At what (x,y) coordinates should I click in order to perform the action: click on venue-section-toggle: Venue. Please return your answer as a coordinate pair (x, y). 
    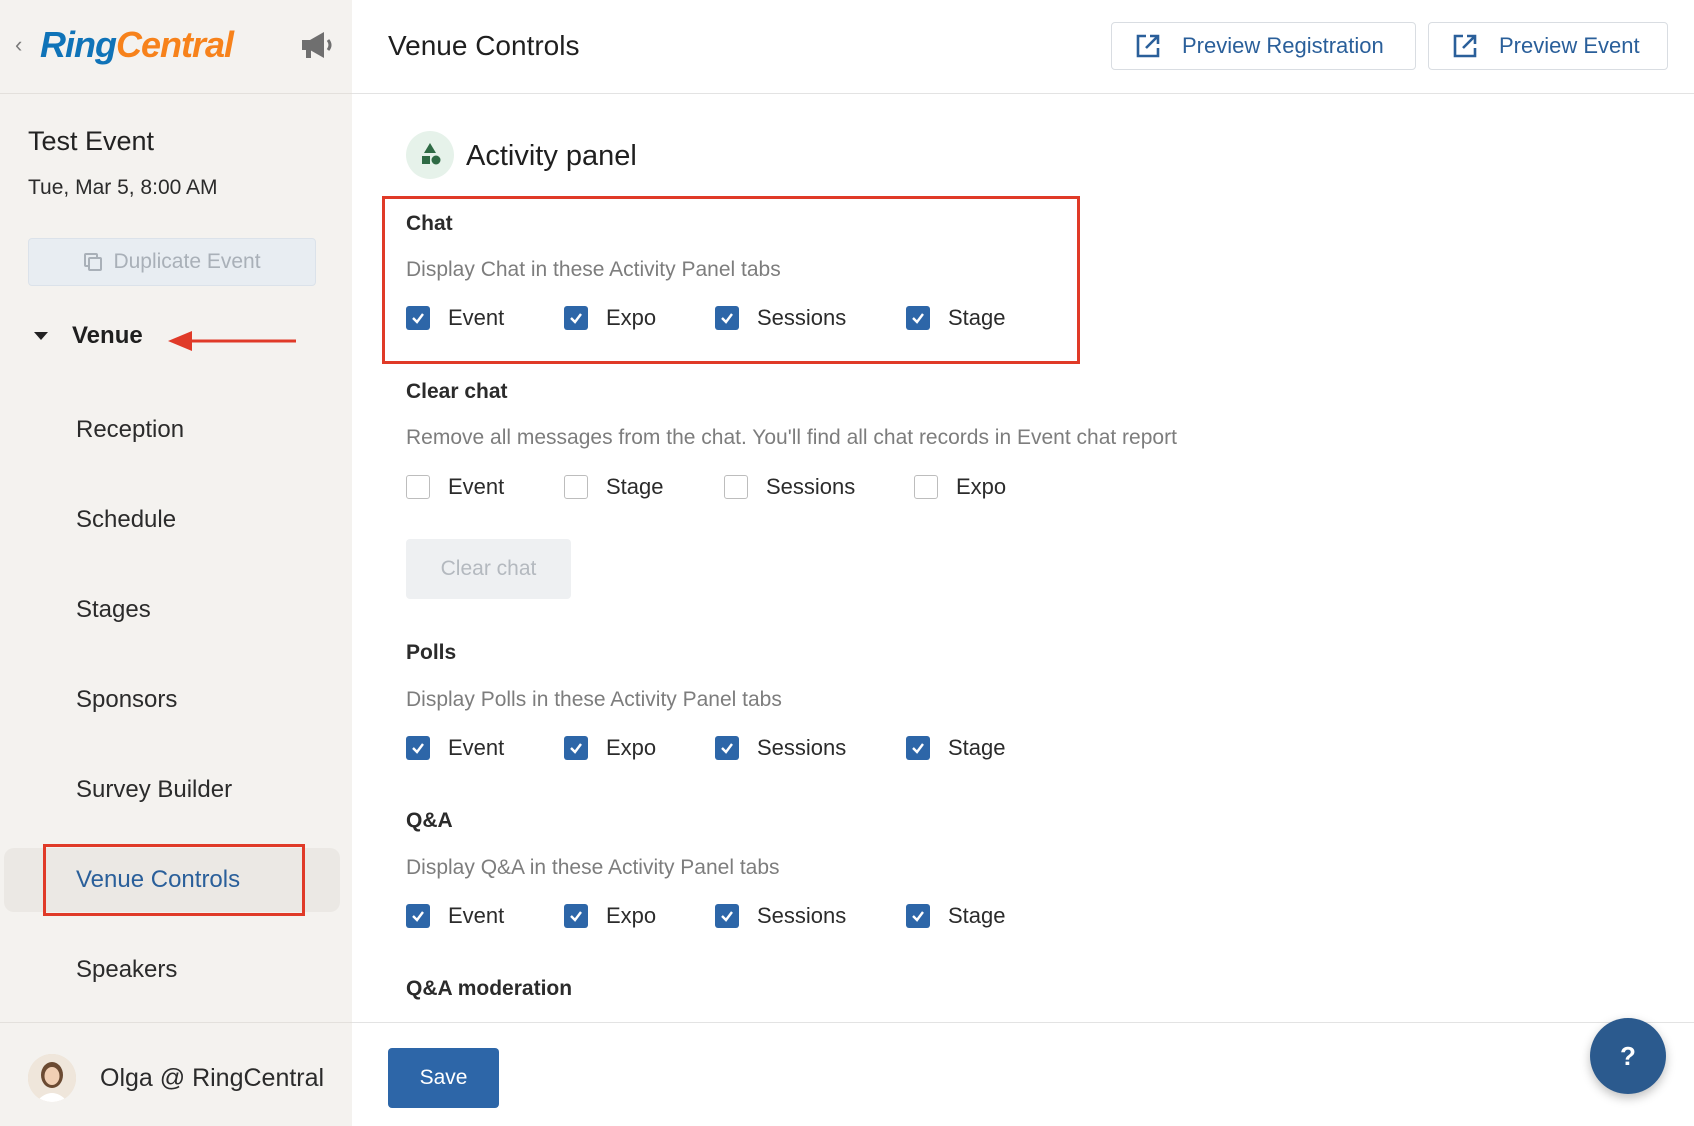
    Looking at the image, I should click on (88, 336).